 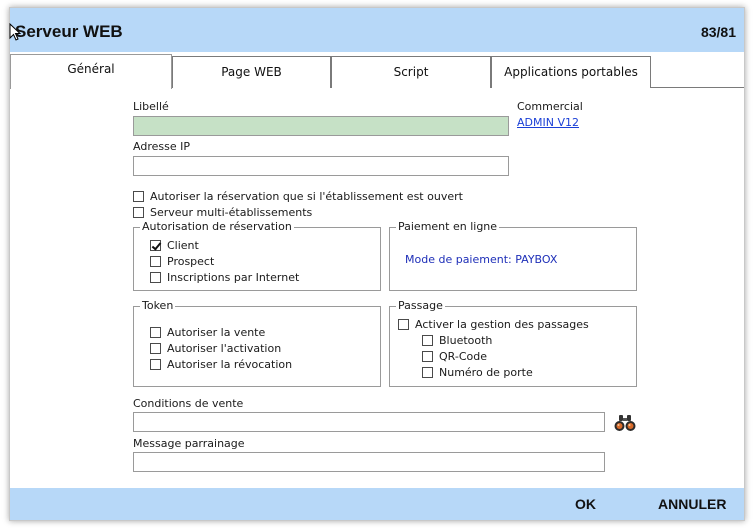 What do you see at coordinates (321, 166) in the screenshot?
I see `adresse-ip-input` at bounding box center [321, 166].